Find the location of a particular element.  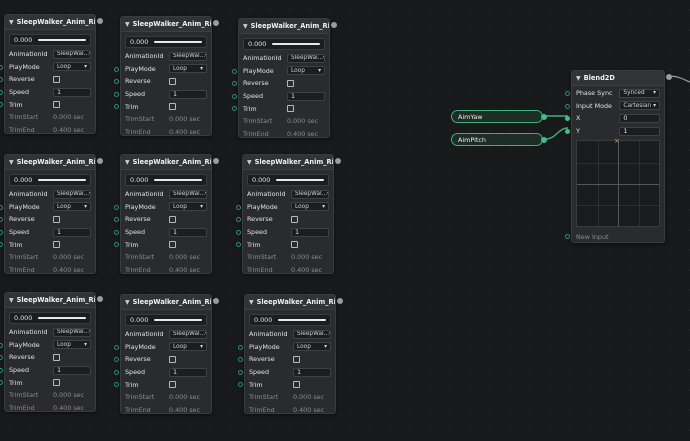

x-input: 0 is located at coordinates (639, 118).